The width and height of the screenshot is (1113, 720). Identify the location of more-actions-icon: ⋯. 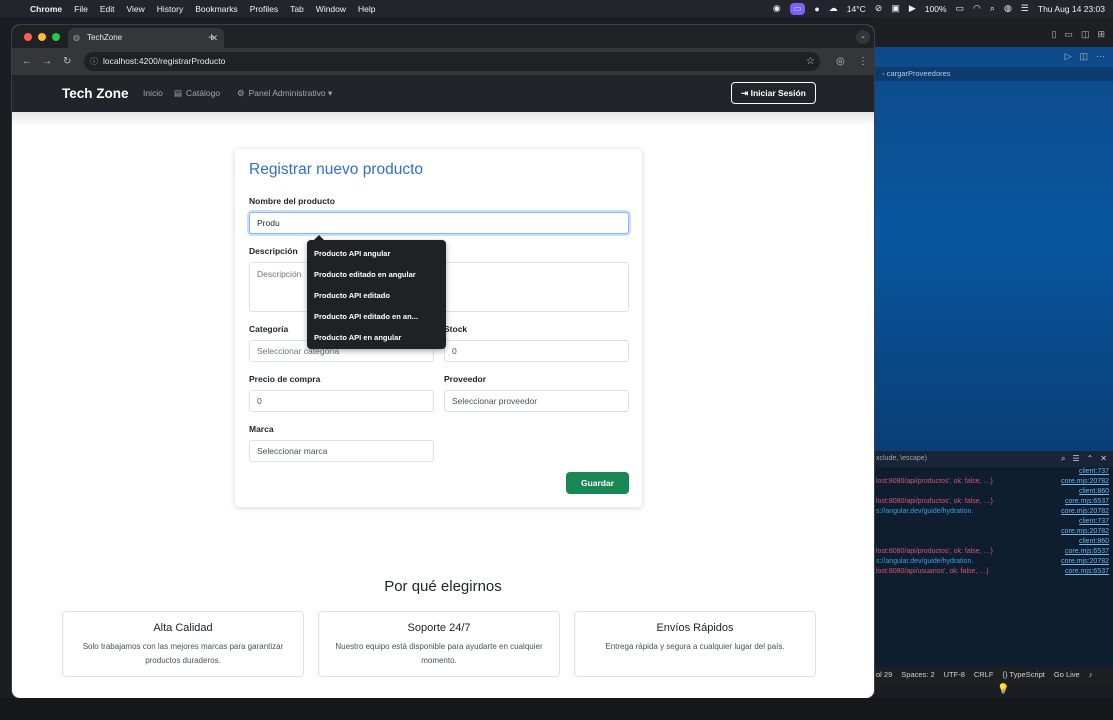
(1100, 56).